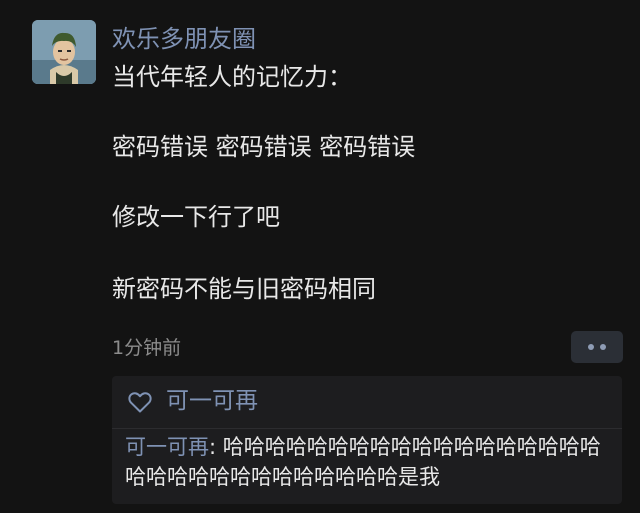 This screenshot has height=513, width=640. I want to click on divider, so click(367, 428).